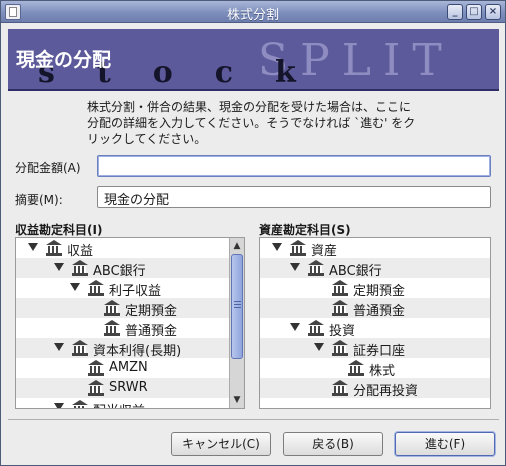 This screenshot has width=506, height=466. Describe the element at coordinates (474, 12) in the screenshot. I see `maximize-button: □` at that location.